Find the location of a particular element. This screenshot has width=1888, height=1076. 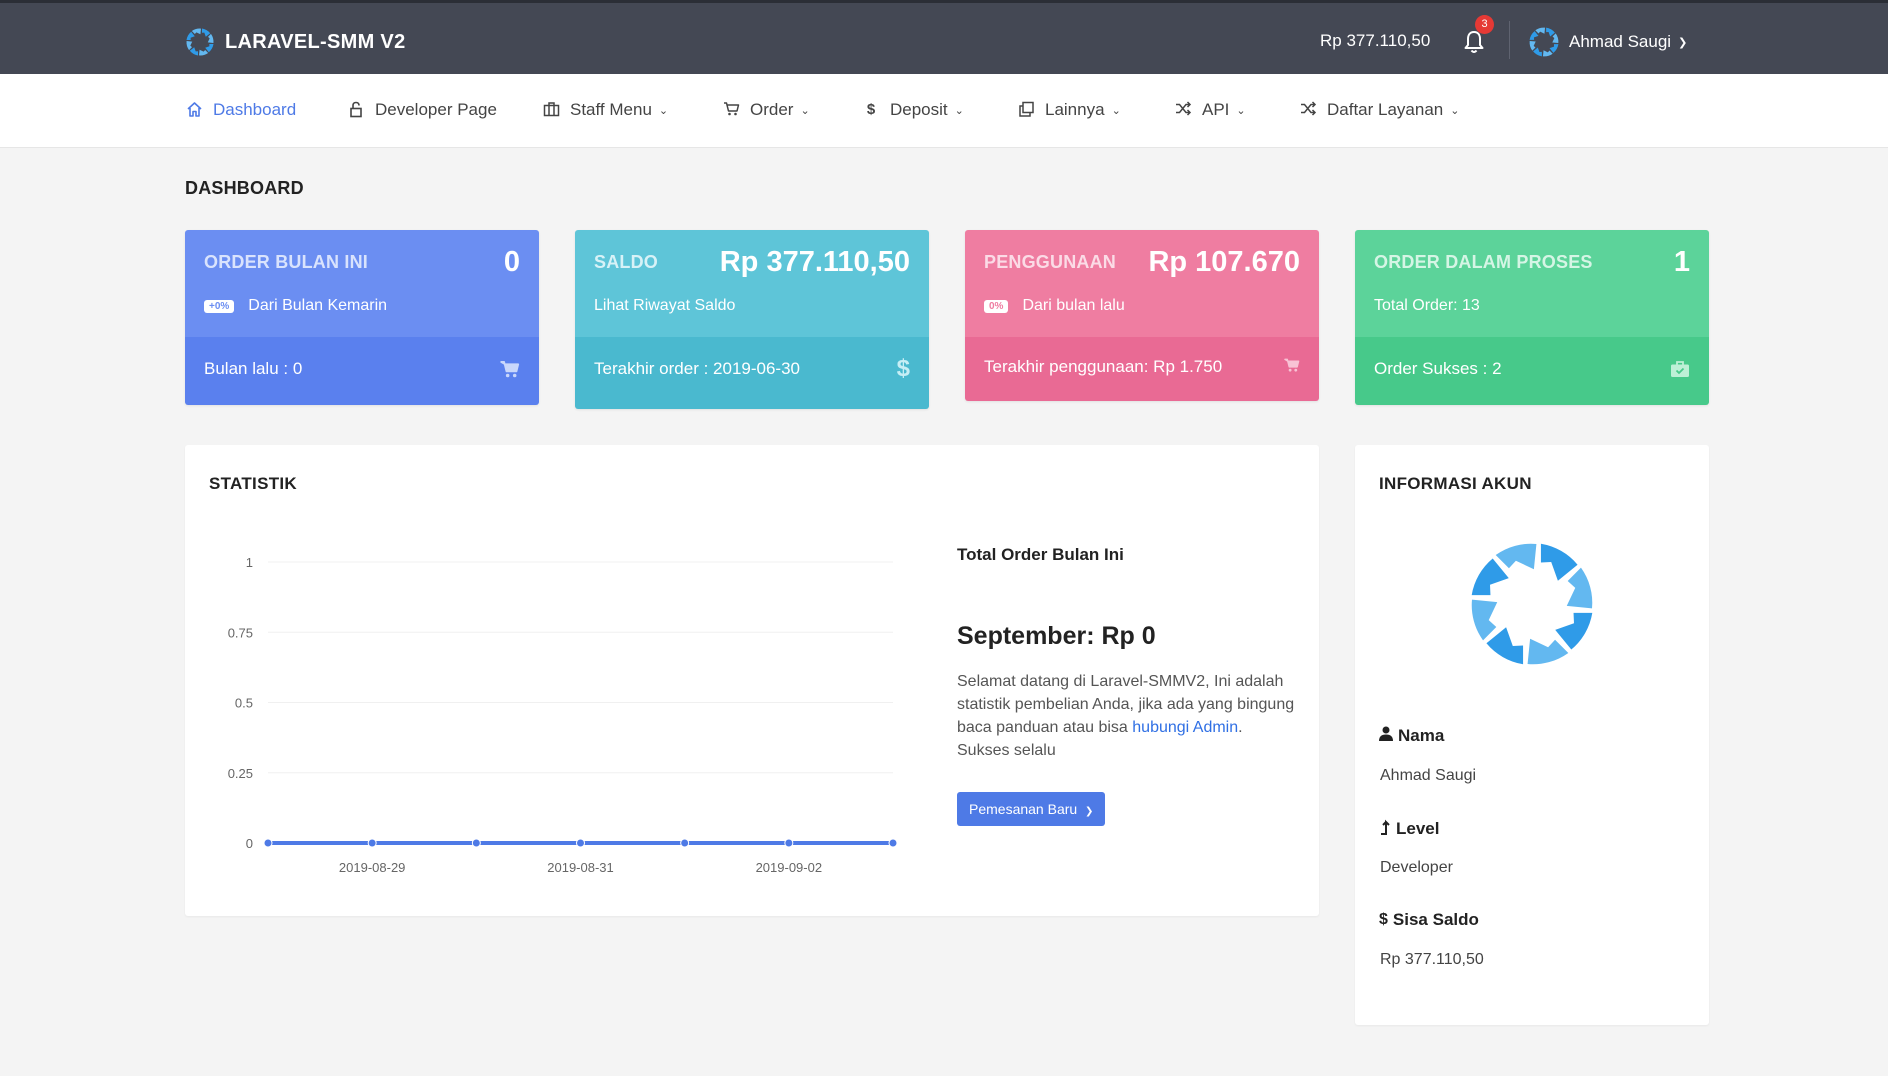

nama-value: Ahmad Saugi is located at coordinates (1428, 775).